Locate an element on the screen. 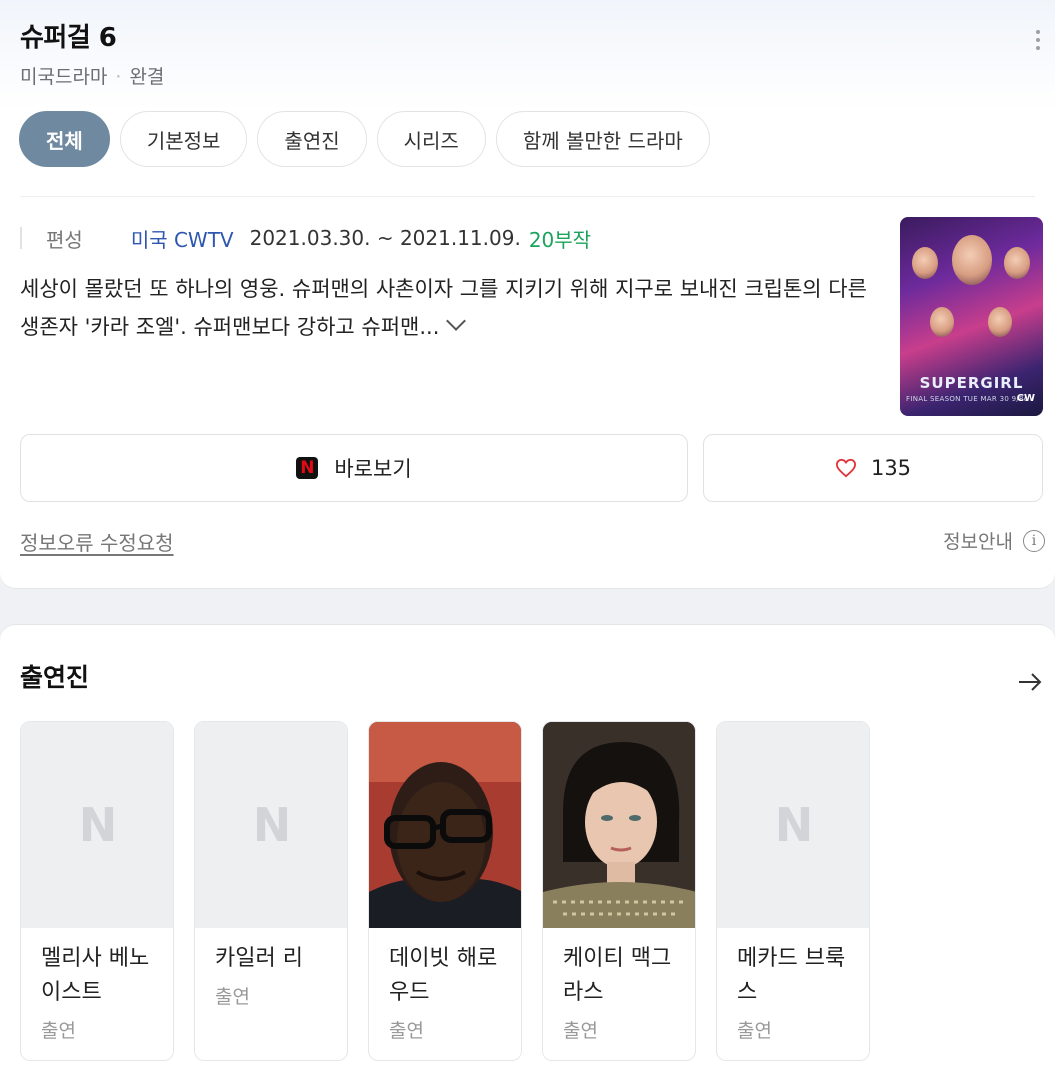 Image resolution: width=1055 pixels, height=1085 pixels. fix-request-link: 정보오류 수정요청 is located at coordinates (97, 541).